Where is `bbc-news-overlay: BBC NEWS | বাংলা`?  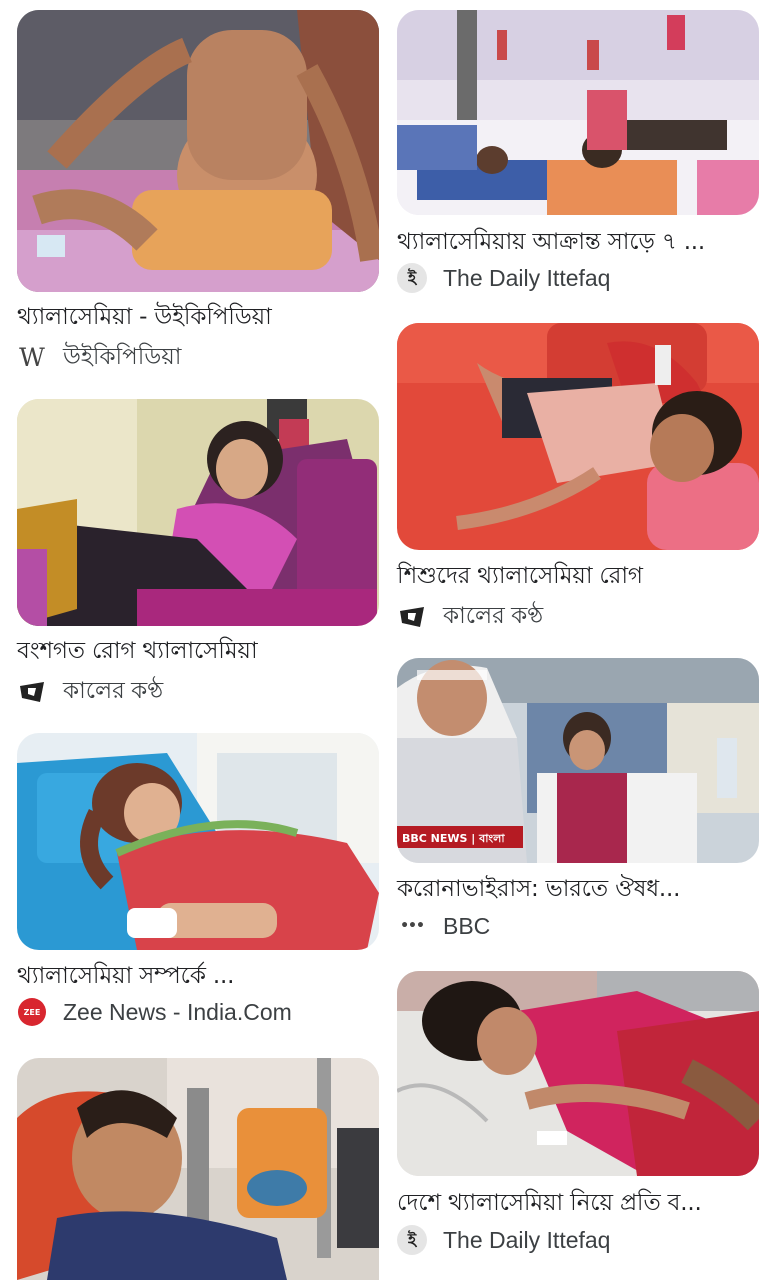
bbc-news-overlay: BBC NEWS | বাংলা is located at coordinates (453, 838).